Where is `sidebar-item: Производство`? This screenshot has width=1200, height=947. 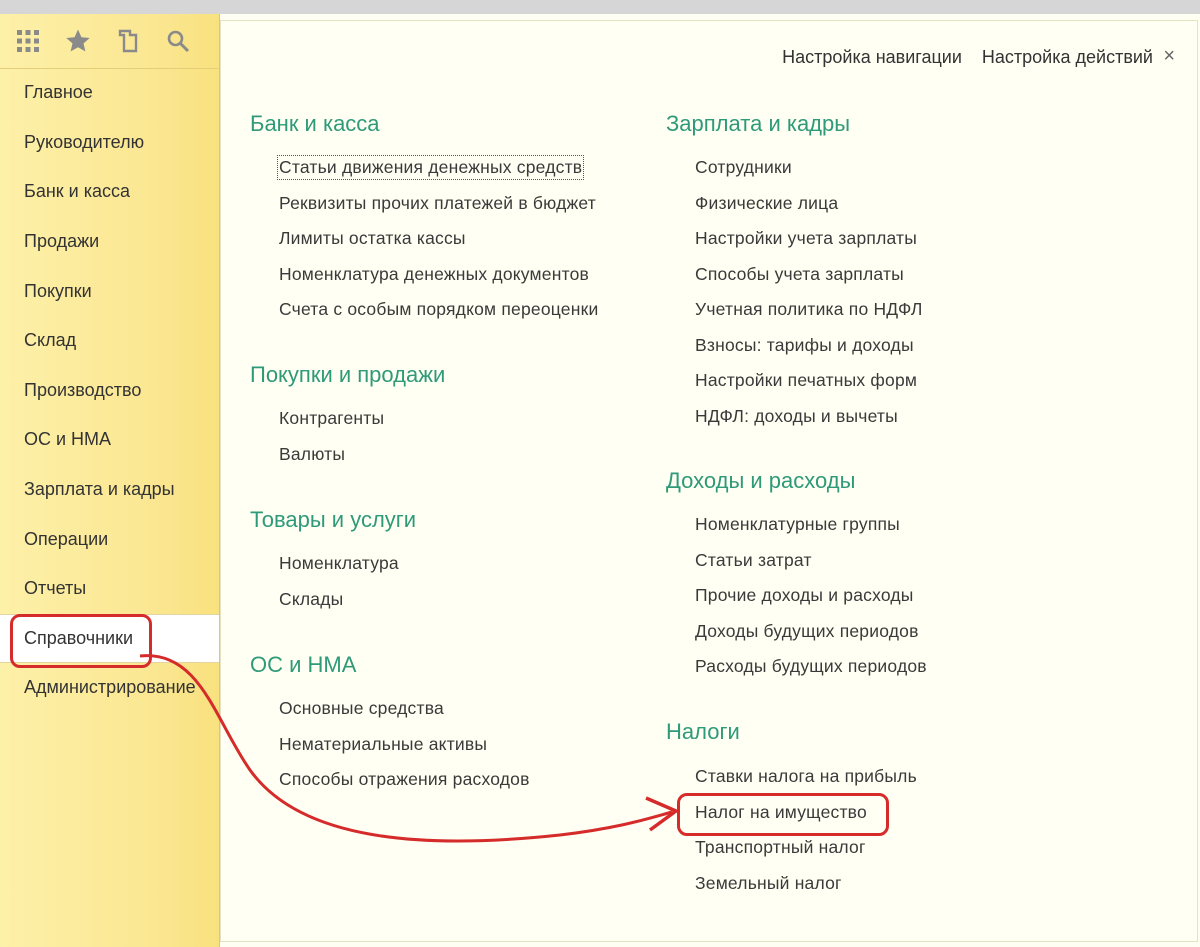 sidebar-item: Производство is located at coordinates (109, 391).